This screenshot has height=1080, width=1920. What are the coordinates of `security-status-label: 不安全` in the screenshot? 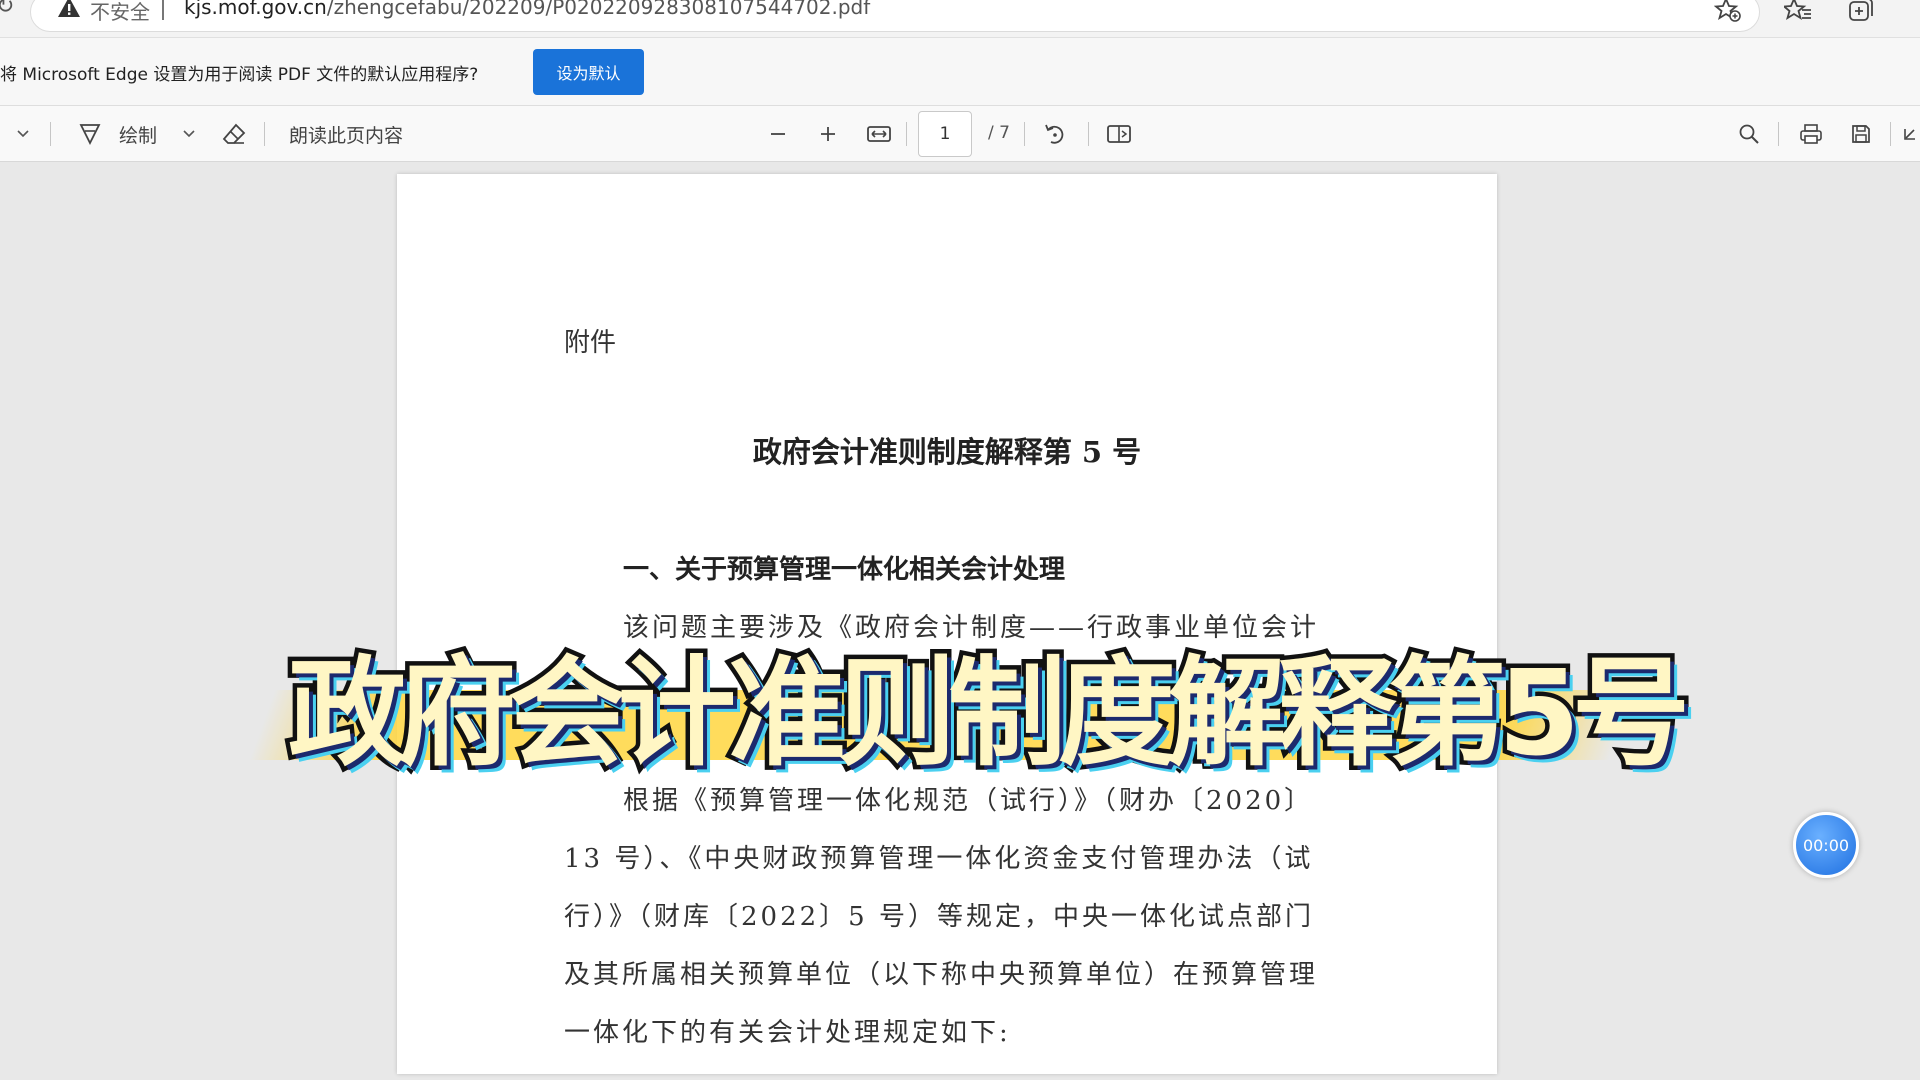 It's located at (120, 12).